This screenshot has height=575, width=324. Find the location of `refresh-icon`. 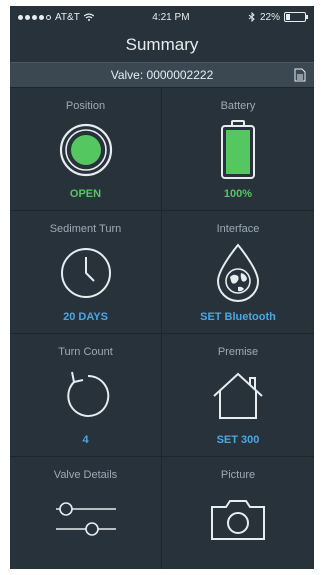

refresh-icon is located at coordinates (86, 396).